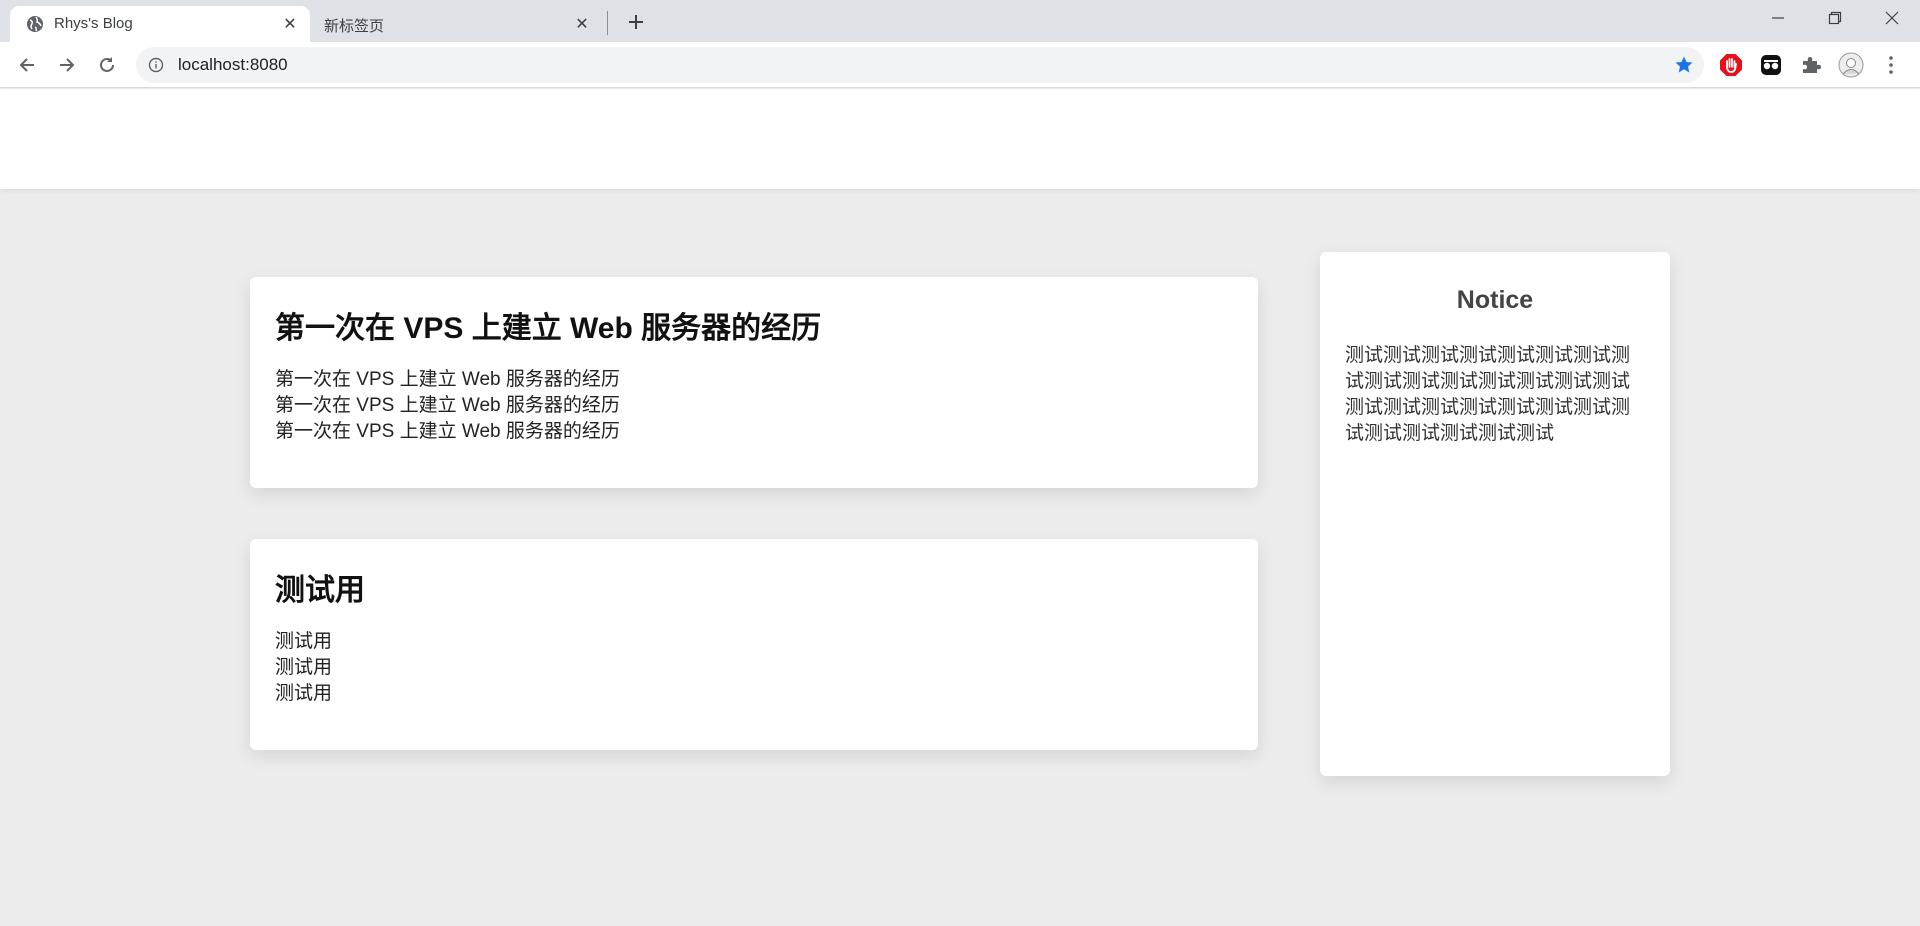 This screenshot has width=1920, height=926. Describe the element at coordinates (1731, 65) in the screenshot. I see `adblock-hand-icon` at that location.